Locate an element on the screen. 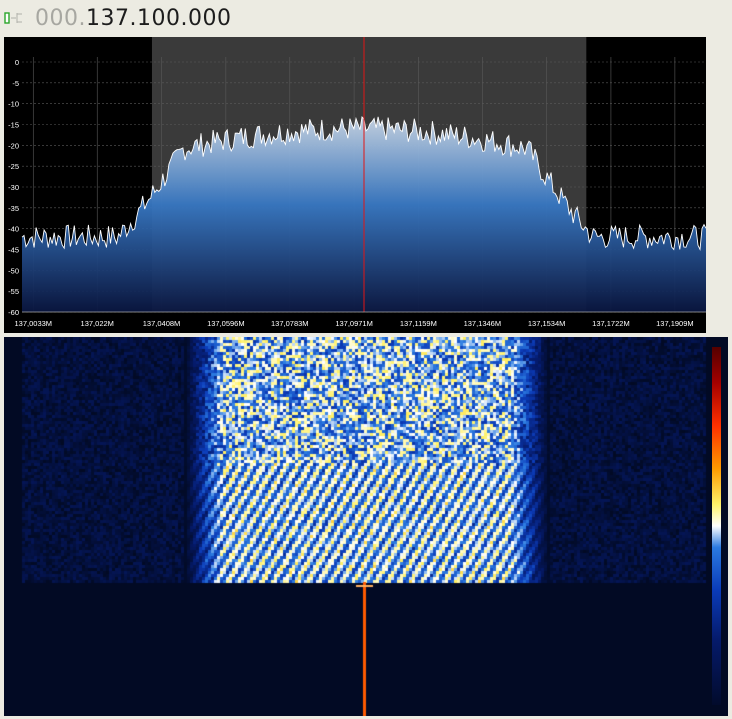 The width and height of the screenshot is (732, 719). y-tick-label: -5 is located at coordinates (15, 83).